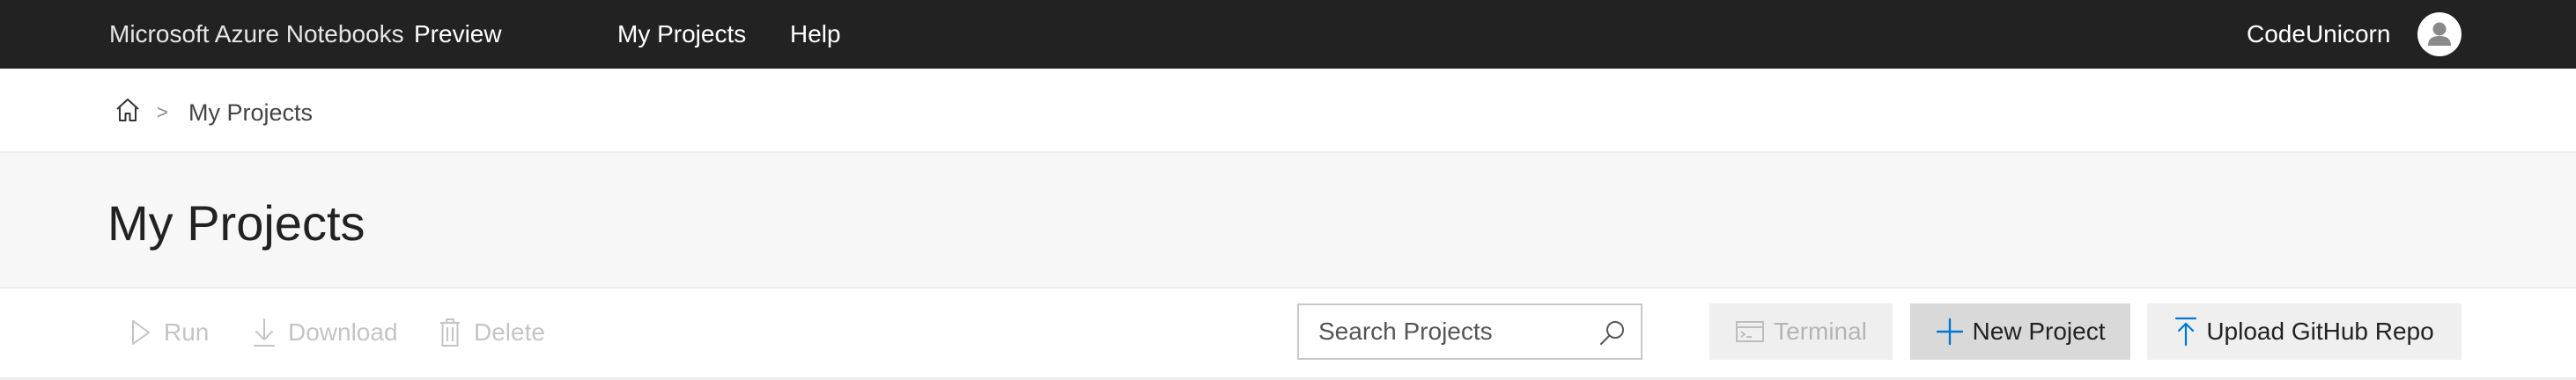 The width and height of the screenshot is (2576, 380). I want to click on search-box, so click(1469, 331).